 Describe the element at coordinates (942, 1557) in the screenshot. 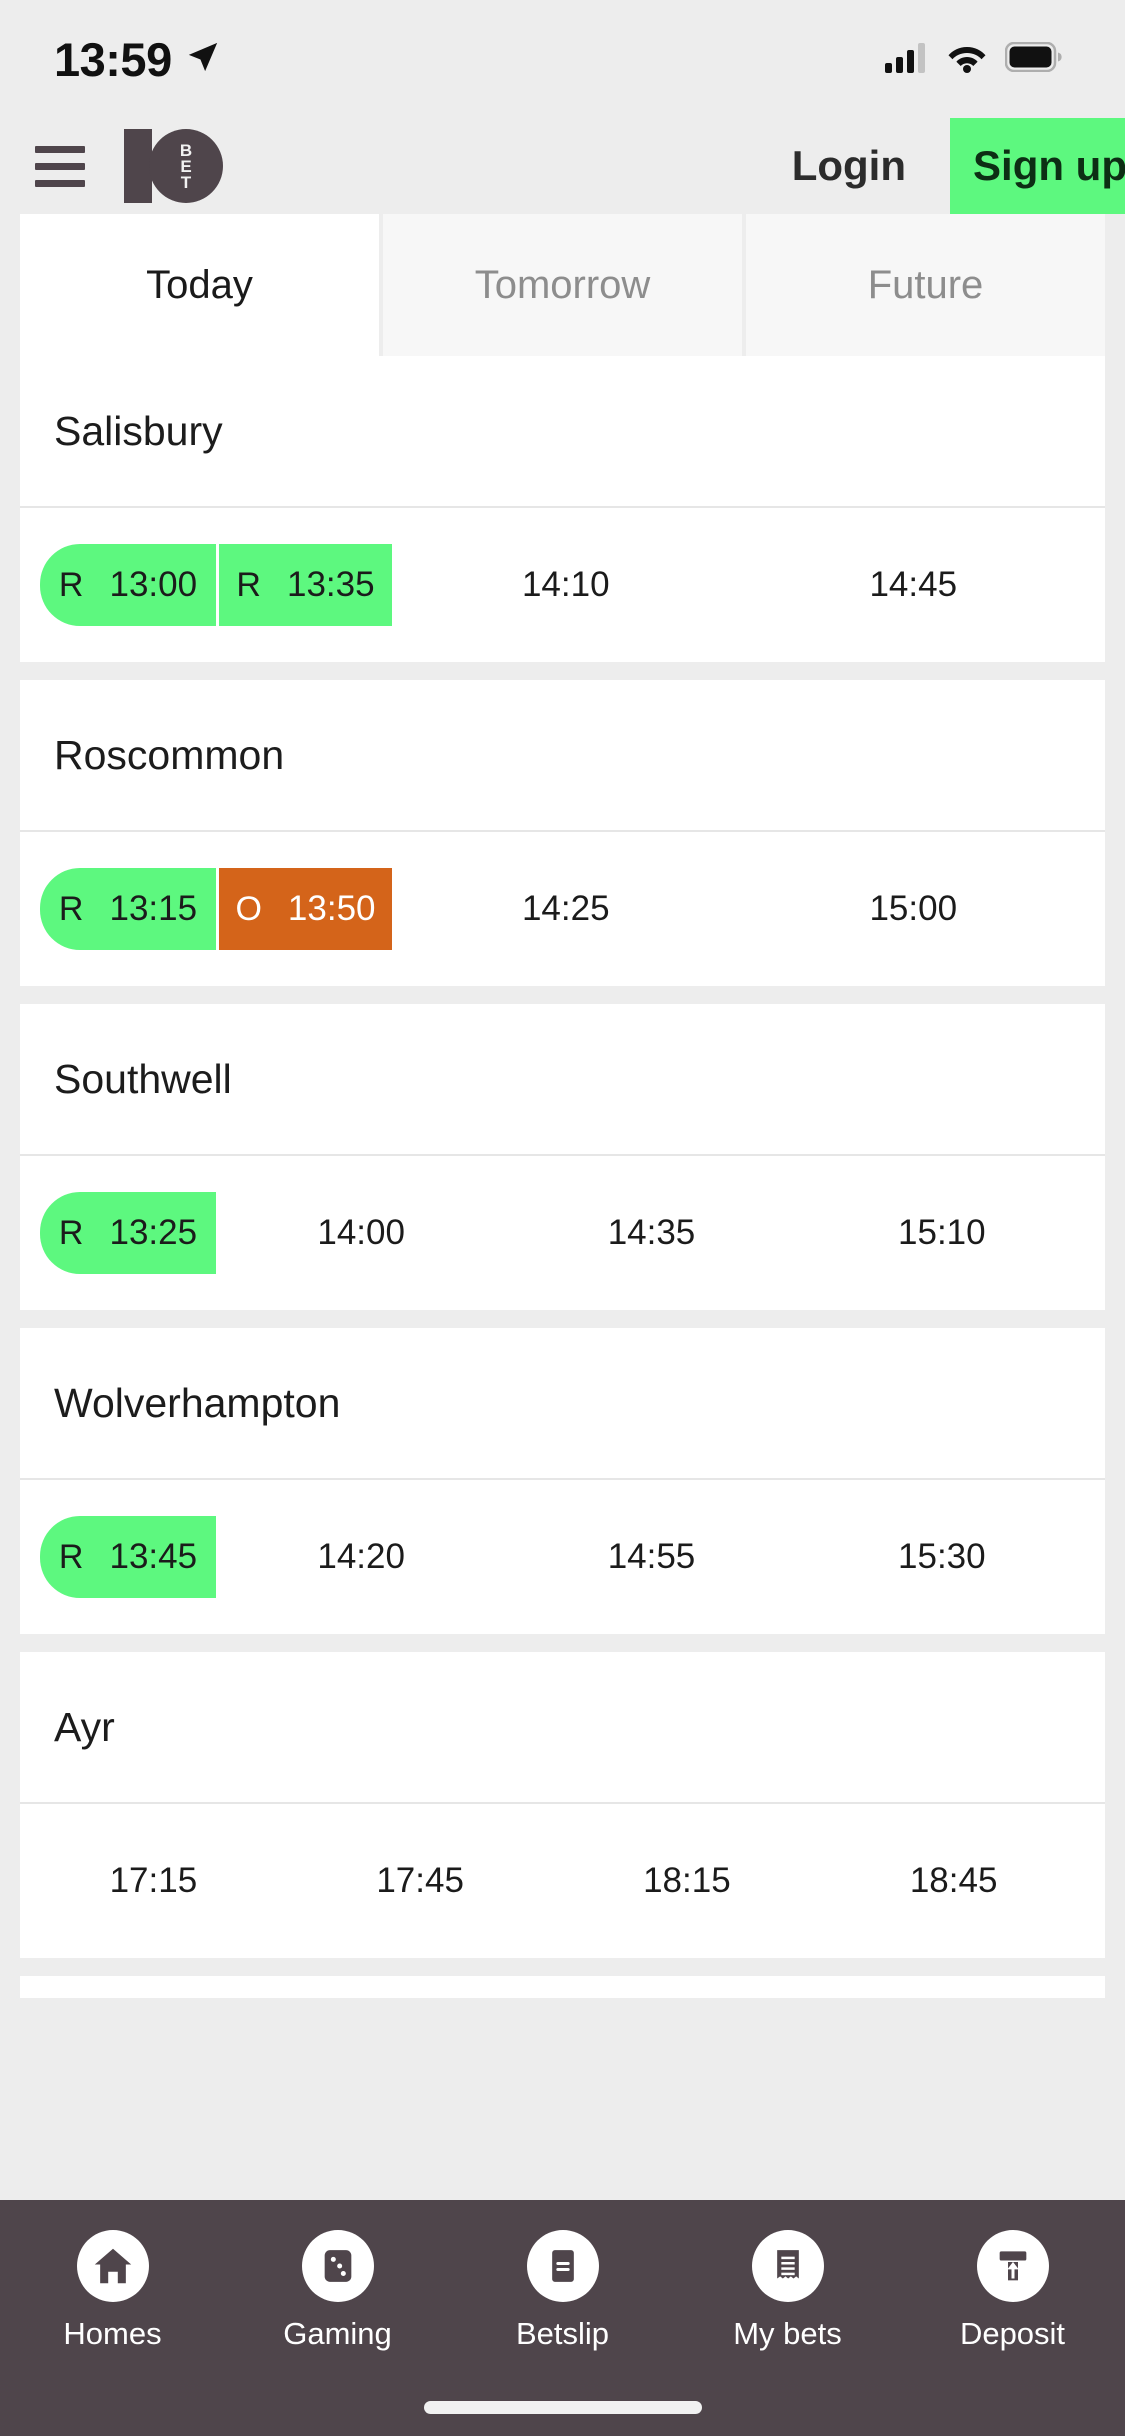

I see `race-time-cell: 15:30` at that location.